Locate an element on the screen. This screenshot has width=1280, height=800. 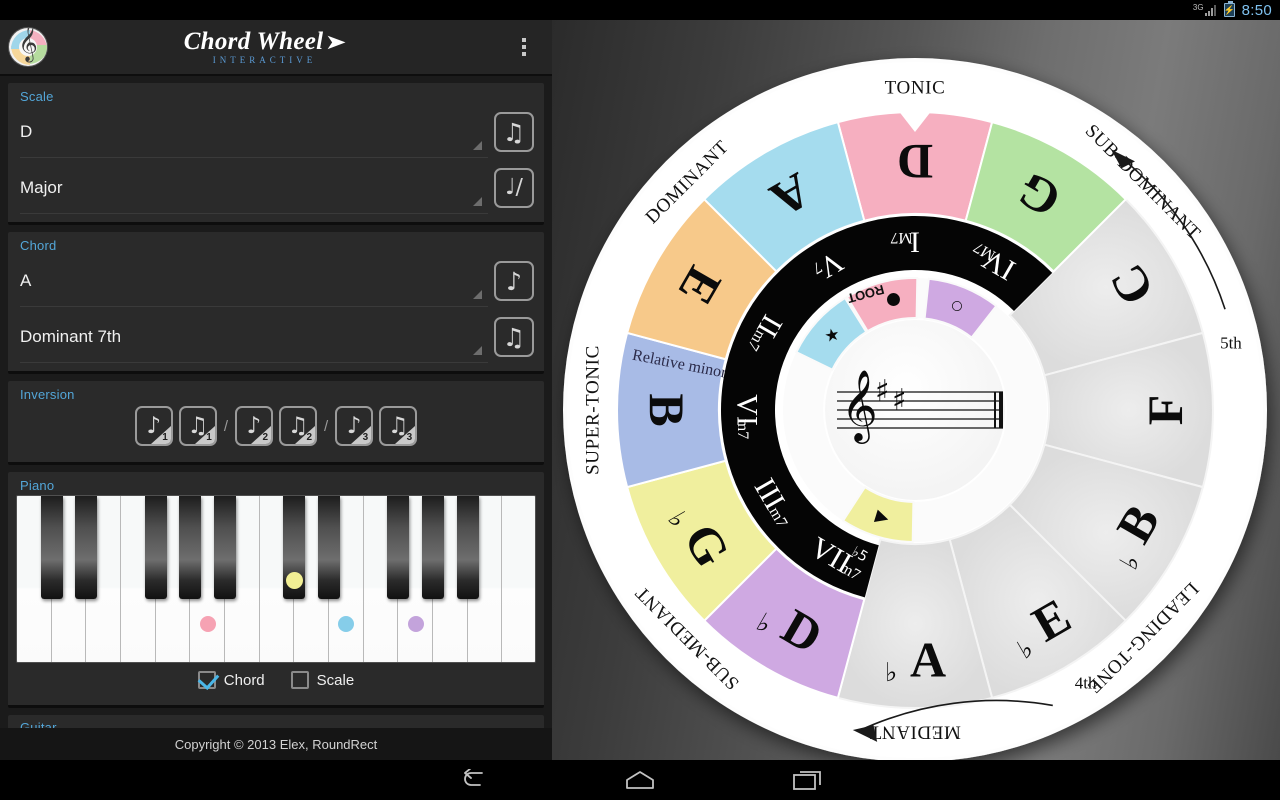
copyright-footer: Copyright © 2013 Elex, RoundRect is located at coordinates (276, 744).